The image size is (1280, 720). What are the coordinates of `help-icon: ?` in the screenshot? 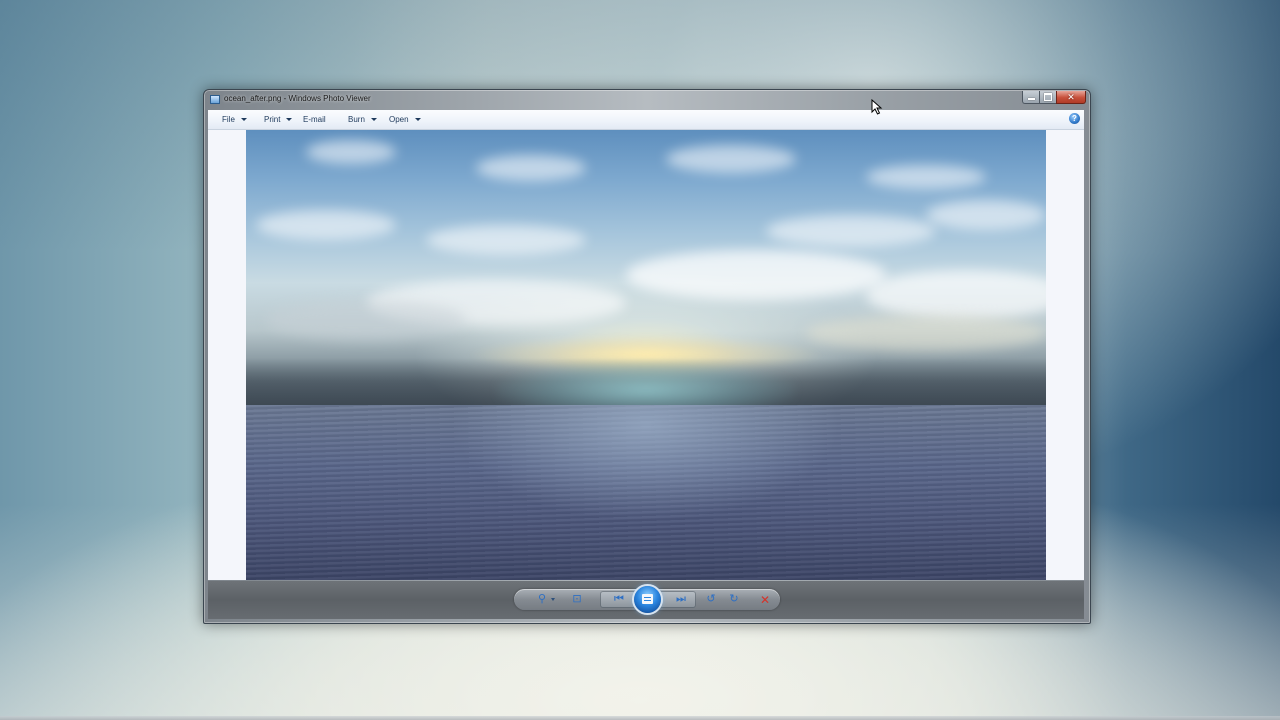 It's located at (1074, 118).